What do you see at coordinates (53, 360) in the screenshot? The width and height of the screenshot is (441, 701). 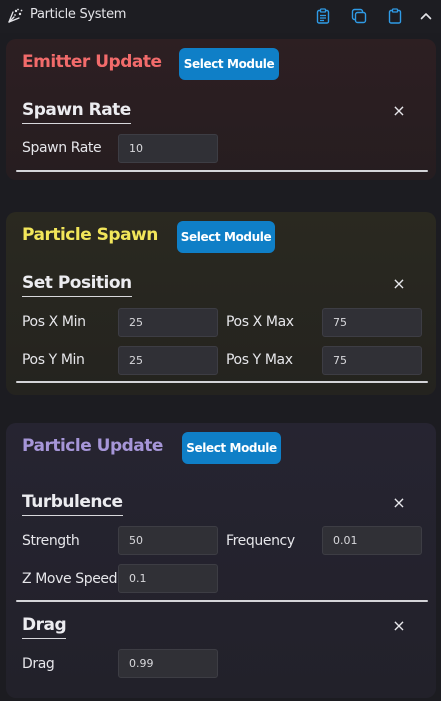 I see `field-label-pos-y-min: Pos Y Min` at bounding box center [53, 360].